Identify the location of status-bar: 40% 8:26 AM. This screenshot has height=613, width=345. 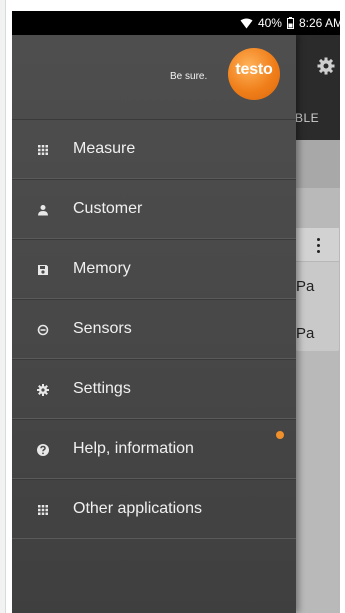
(178, 23).